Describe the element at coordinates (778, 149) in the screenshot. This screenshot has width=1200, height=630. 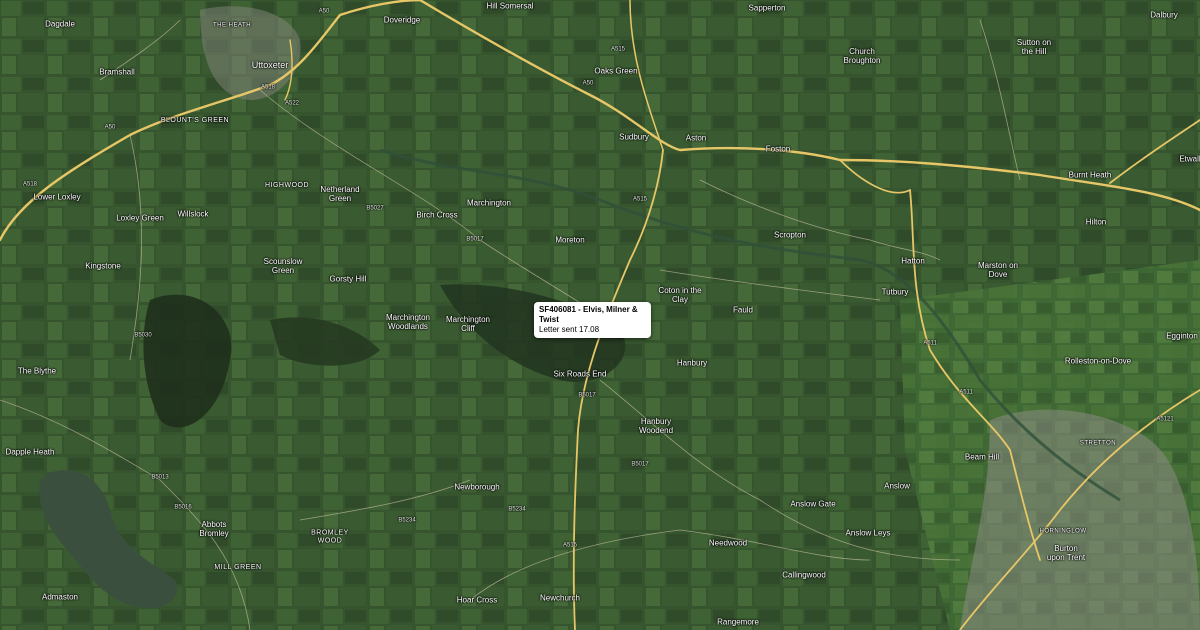
I see `place-label: Foston` at that location.